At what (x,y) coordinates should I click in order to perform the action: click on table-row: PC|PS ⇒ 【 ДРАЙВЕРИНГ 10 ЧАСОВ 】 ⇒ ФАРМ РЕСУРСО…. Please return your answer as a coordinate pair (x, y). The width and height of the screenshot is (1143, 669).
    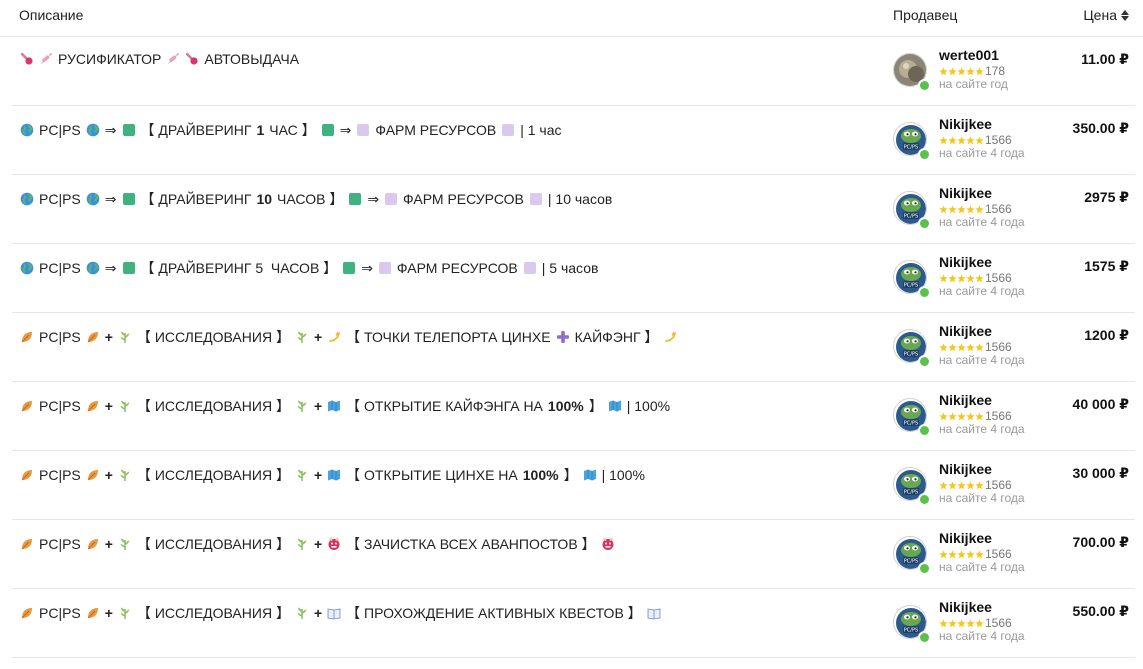
    Looking at the image, I should click on (573, 209).